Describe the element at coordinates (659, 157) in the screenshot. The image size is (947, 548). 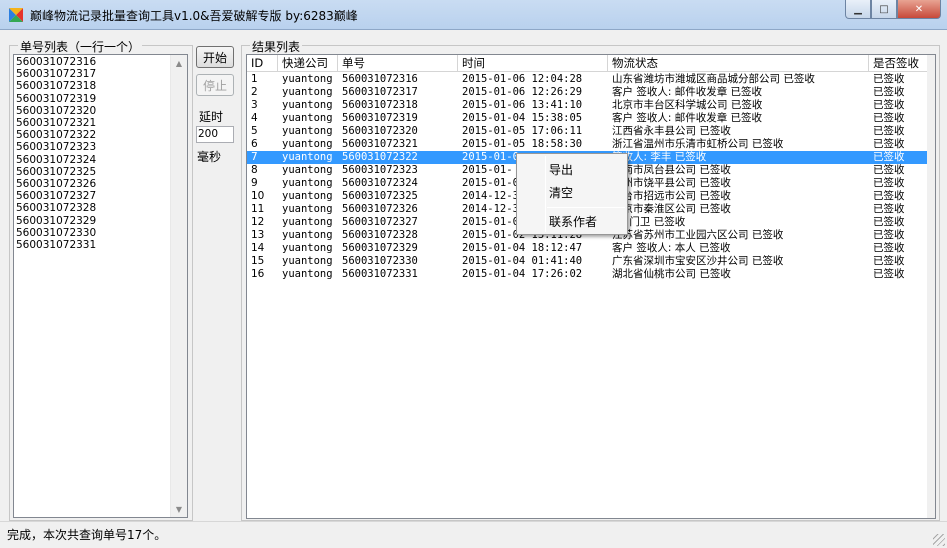
I see `cell-status: 签收人: 李丰 已签收` at that location.